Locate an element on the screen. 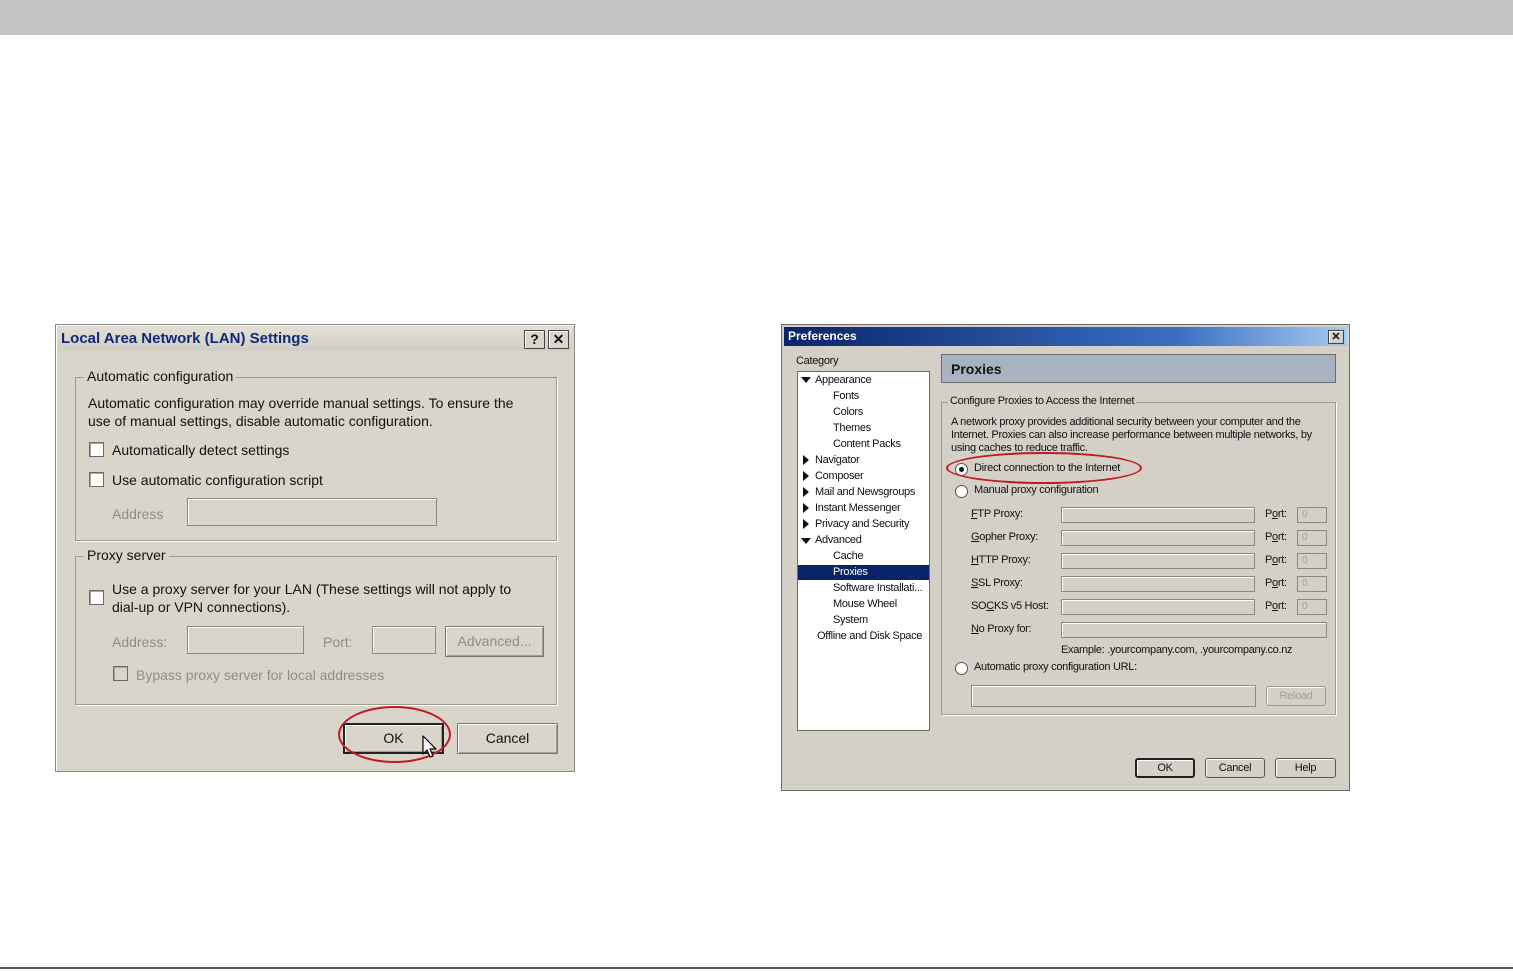 The image size is (1513, 971). tree-item-fonts: Fonts is located at coordinates (846, 396).